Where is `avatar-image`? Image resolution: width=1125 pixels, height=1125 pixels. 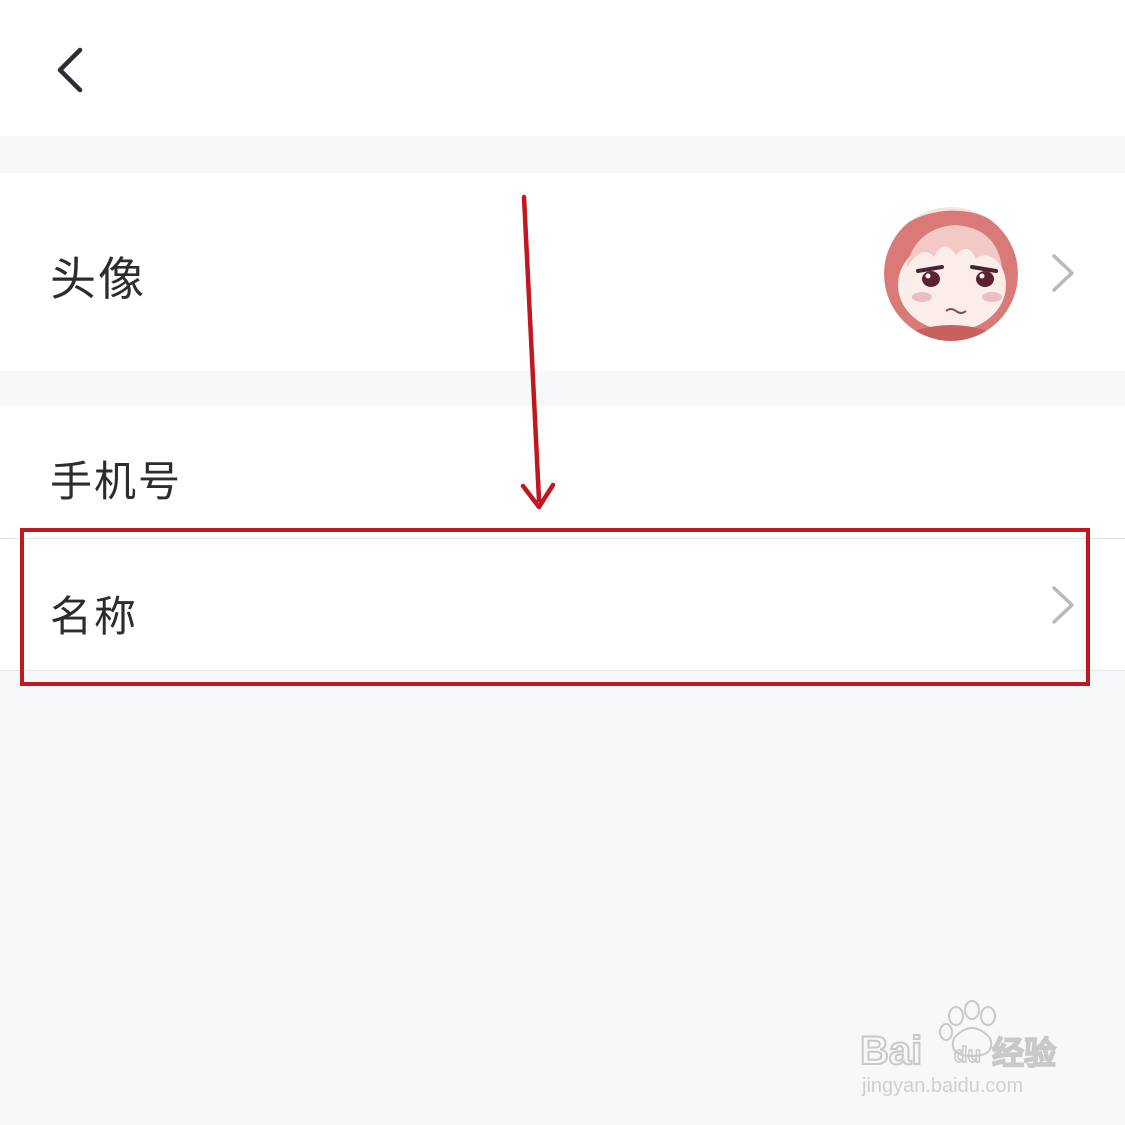 avatar-image is located at coordinates (951, 274).